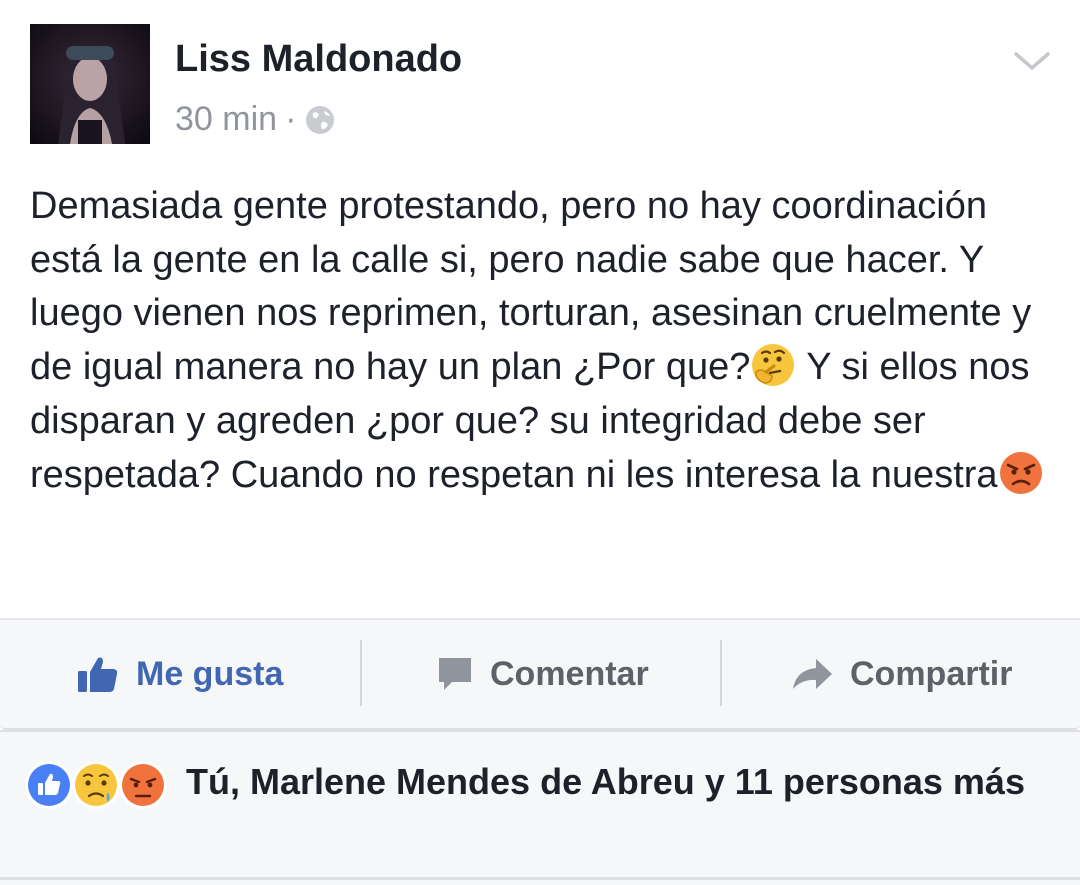 This screenshot has width=1080, height=885. What do you see at coordinates (318, 59) in the screenshot?
I see `author-name: Liss Maldonado` at bounding box center [318, 59].